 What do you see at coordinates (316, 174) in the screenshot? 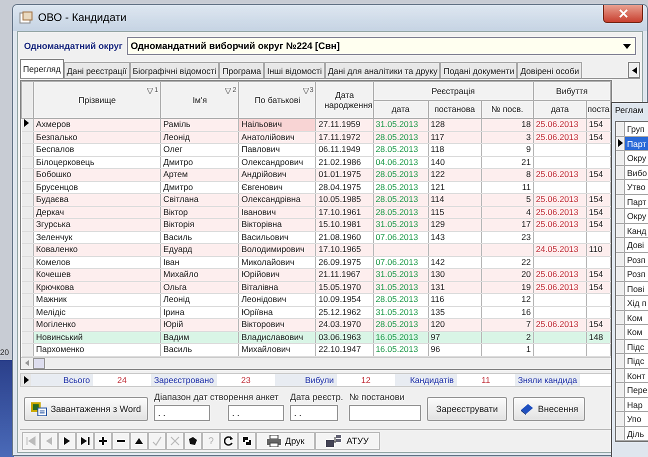
I see `table-row: Бобошко Артем Андрійович 01.01.1975 28.05.2013 122 8 25.06.2013 154` at bounding box center [316, 174].